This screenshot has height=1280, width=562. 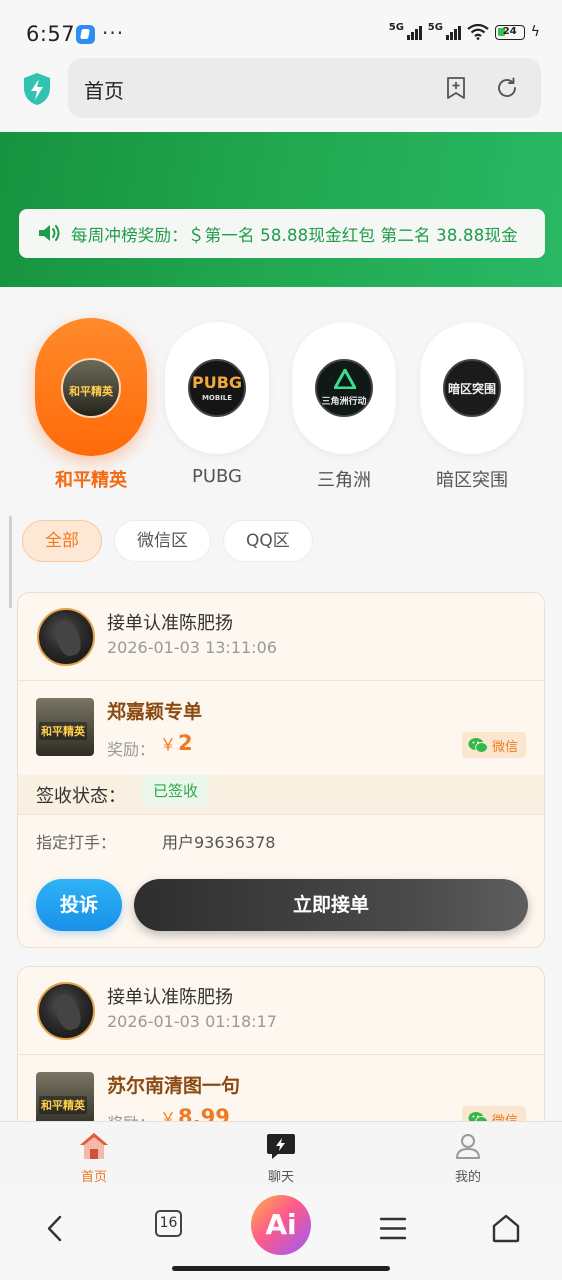 What do you see at coordinates (65, 727) in the screenshot?
I see `order-game-thumbnail: 和平精英` at bounding box center [65, 727].